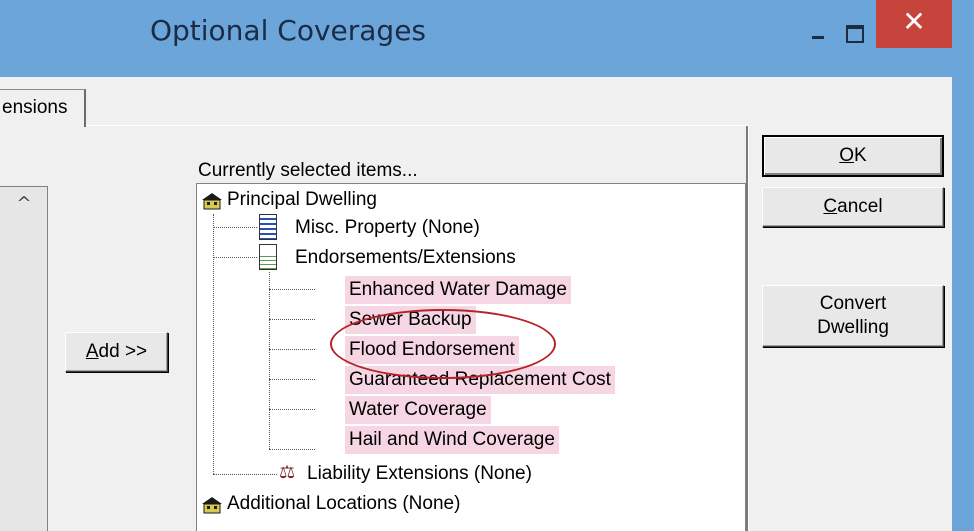  I want to click on scroll-up-arrow-icon: ^, so click(24, 204).